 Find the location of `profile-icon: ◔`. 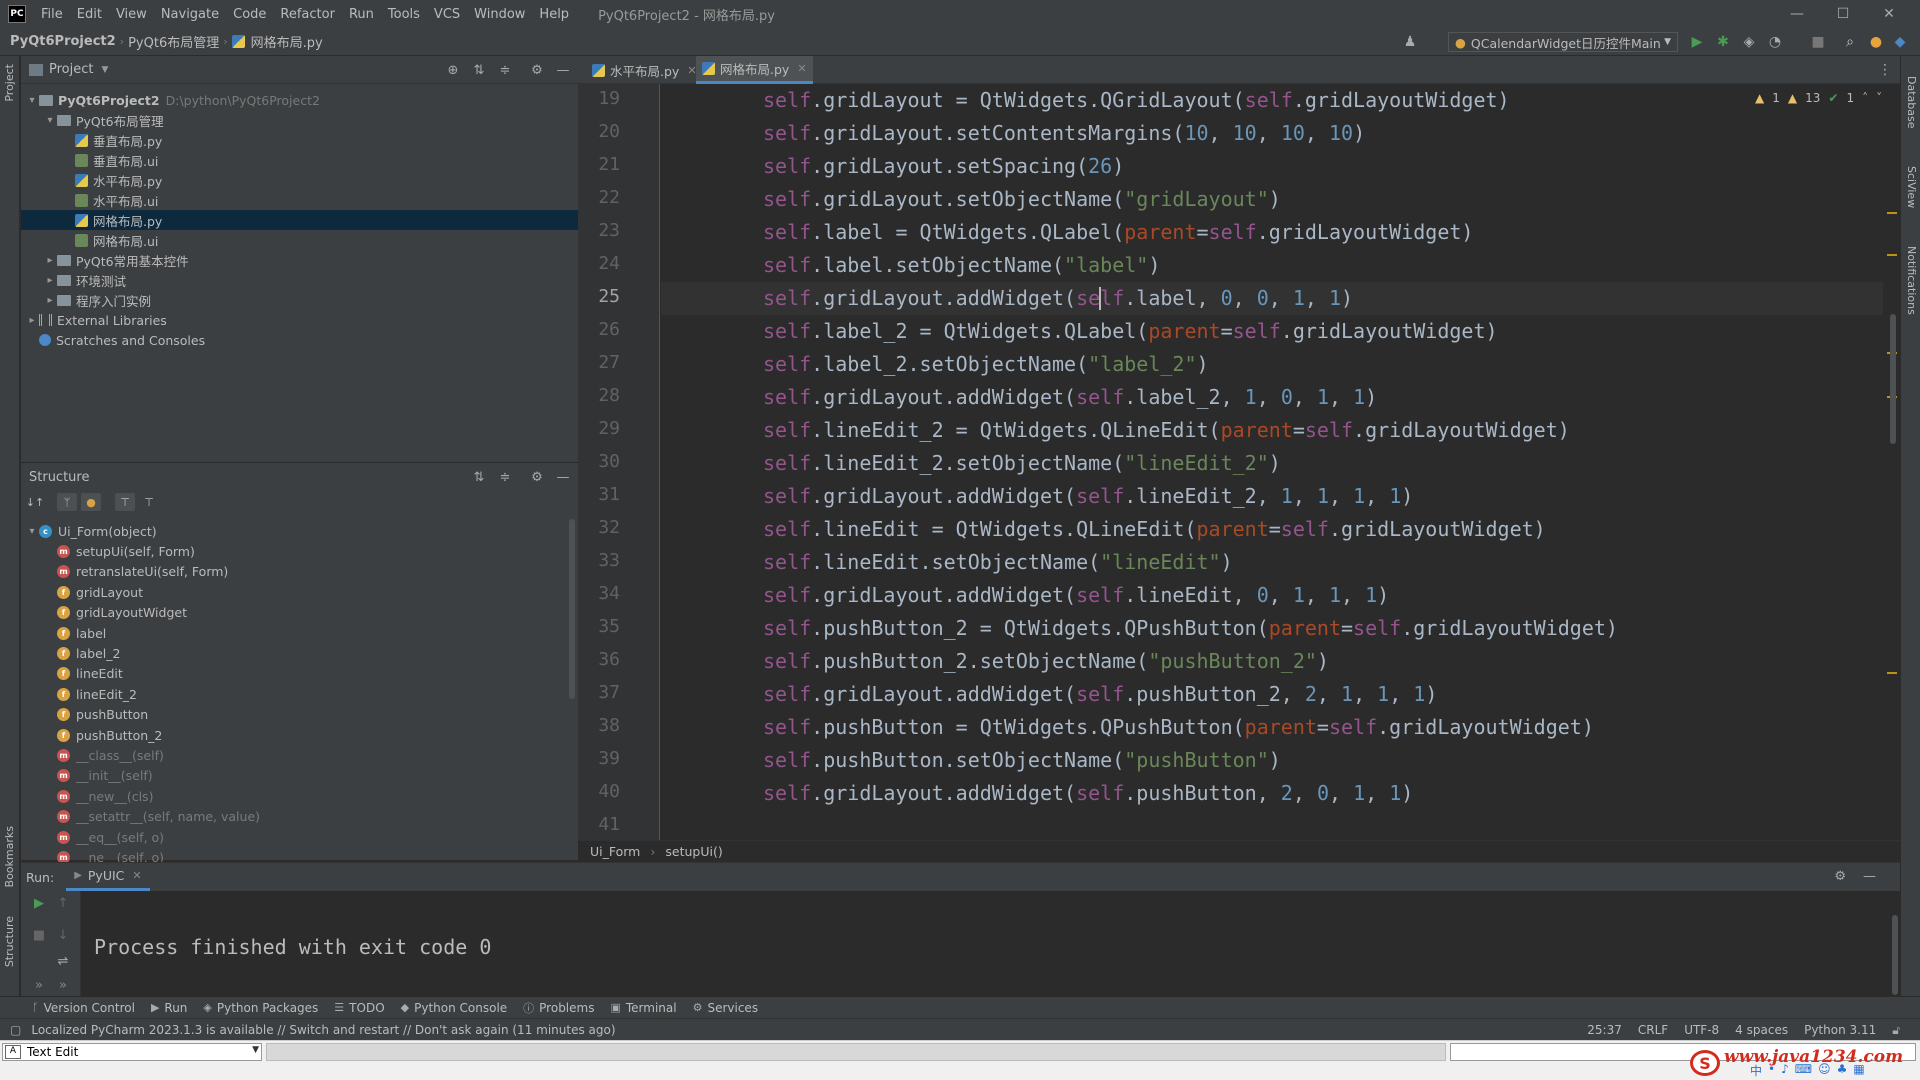

profile-icon: ◔ is located at coordinates (1775, 42).